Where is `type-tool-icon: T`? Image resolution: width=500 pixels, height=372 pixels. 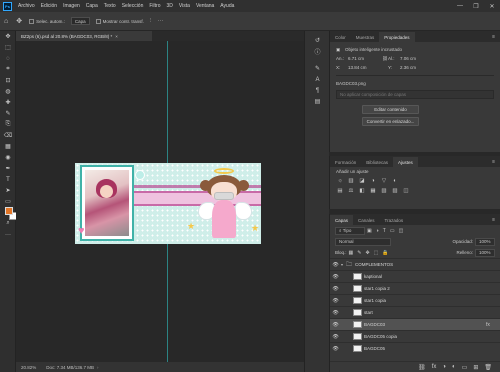
type-tool-icon: T is located at coordinates (8, 179).